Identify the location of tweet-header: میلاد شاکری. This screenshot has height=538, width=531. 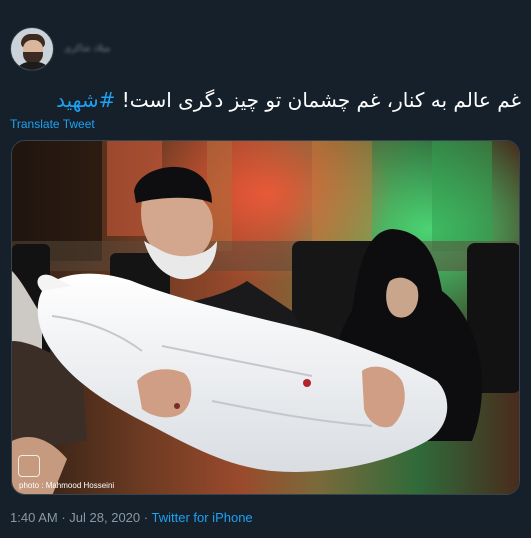
(60, 49).